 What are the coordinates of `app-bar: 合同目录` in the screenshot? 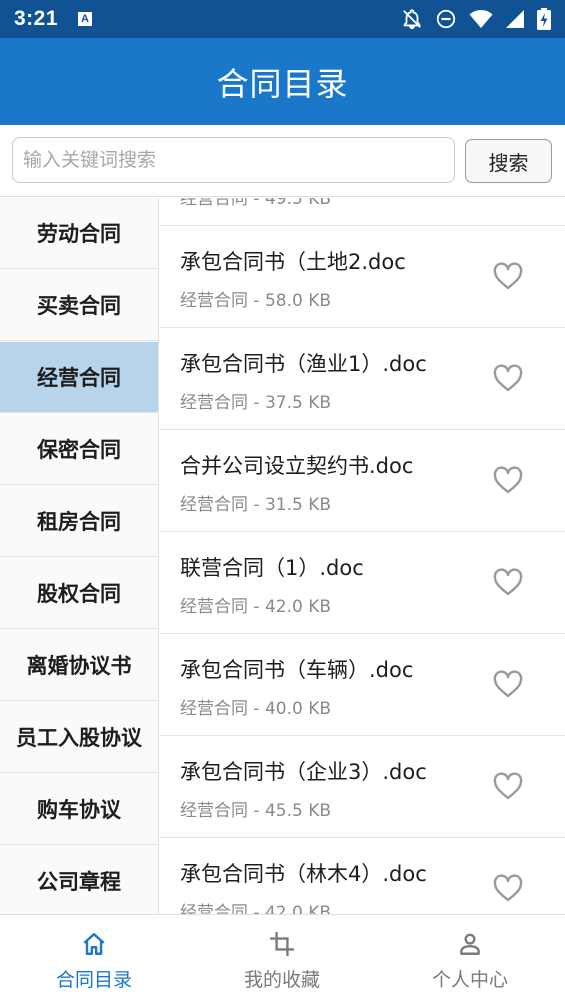 It's located at (282, 81).